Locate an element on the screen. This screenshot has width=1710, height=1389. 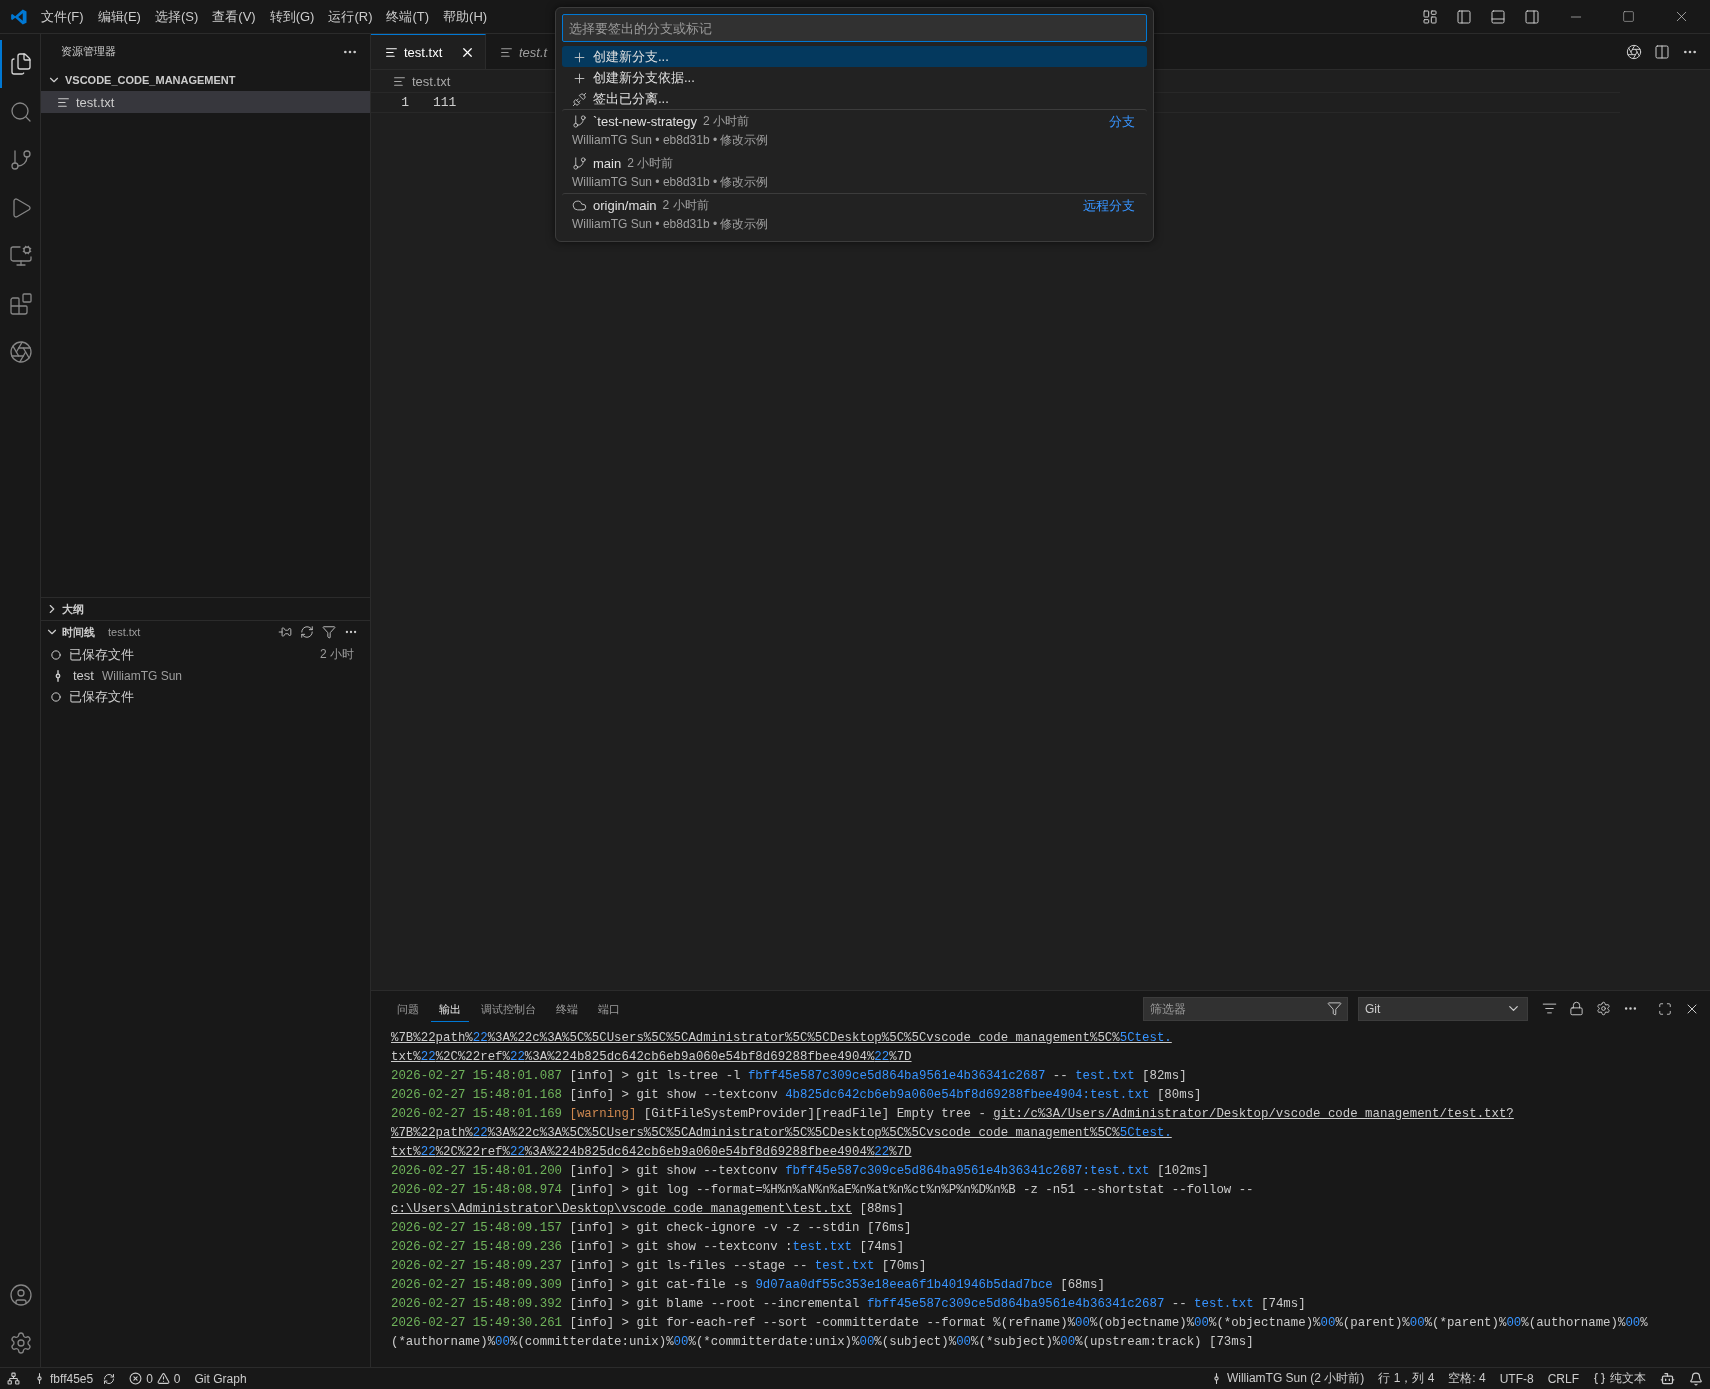
filter-field: 筛选器 is located at coordinates (1245, 1008).